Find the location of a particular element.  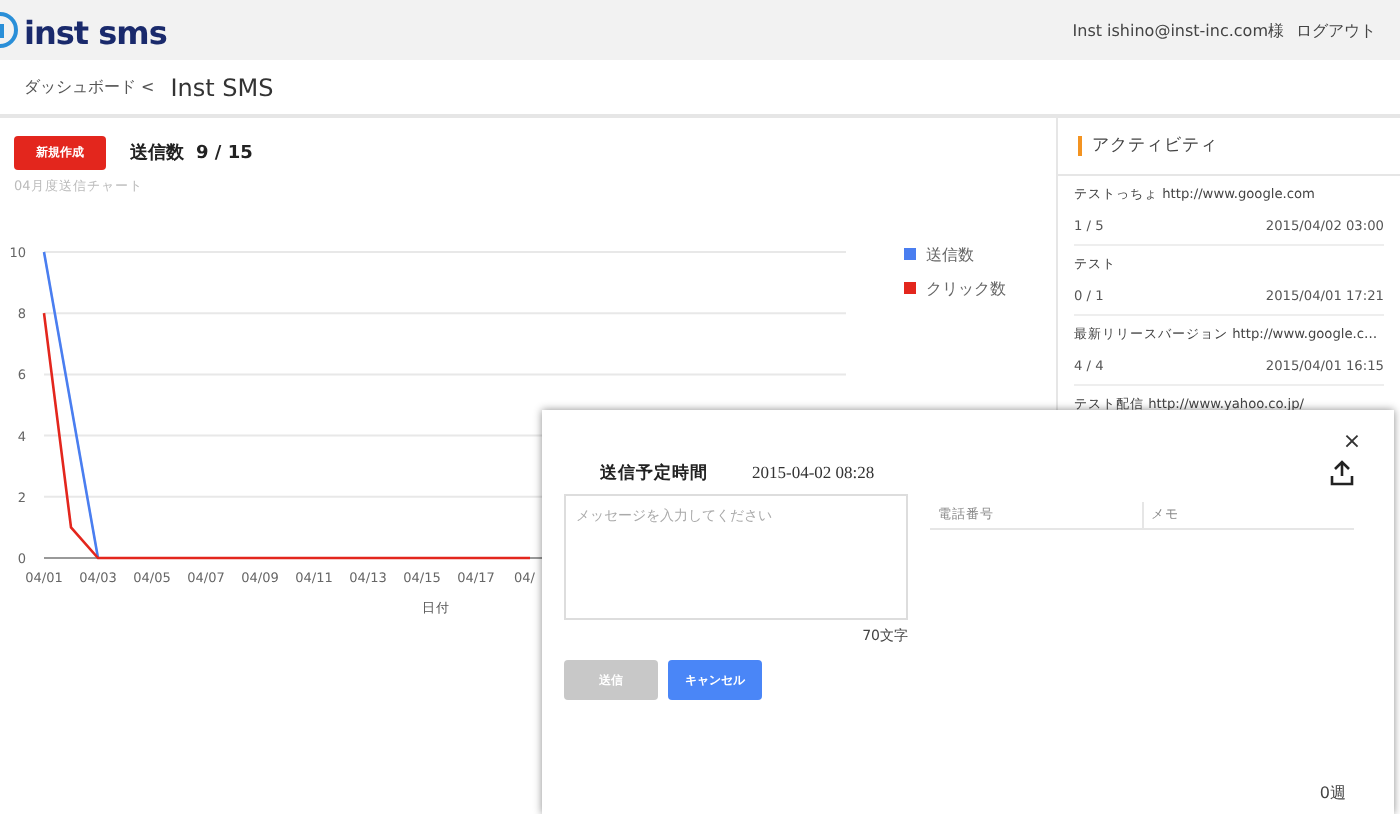

panel-title: アクティビティ is located at coordinates (1155, 146).